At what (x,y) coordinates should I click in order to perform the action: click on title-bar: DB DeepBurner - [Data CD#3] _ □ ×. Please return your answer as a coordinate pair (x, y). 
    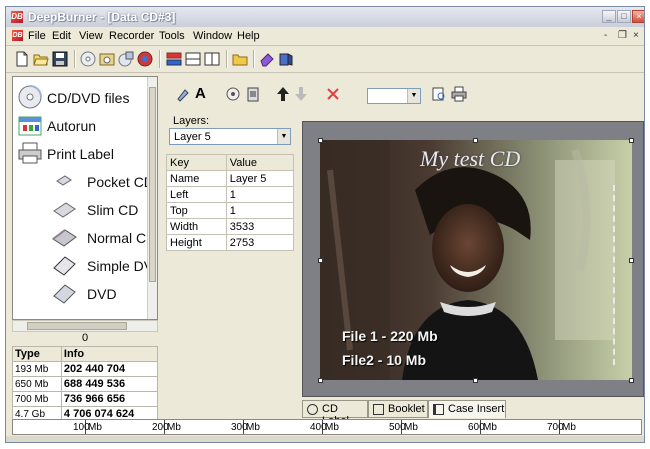
    Looking at the image, I should click on (325, 17).